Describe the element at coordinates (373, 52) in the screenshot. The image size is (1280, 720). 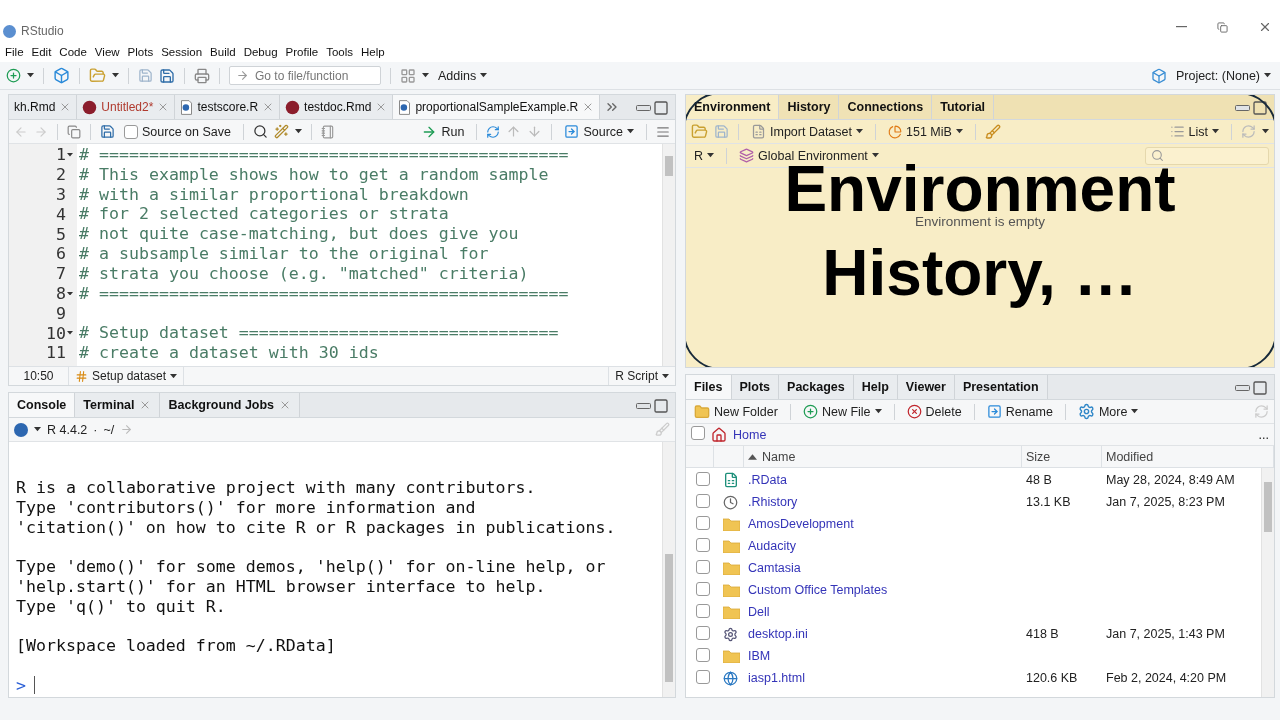
I see `menu-item: Help` at that location.